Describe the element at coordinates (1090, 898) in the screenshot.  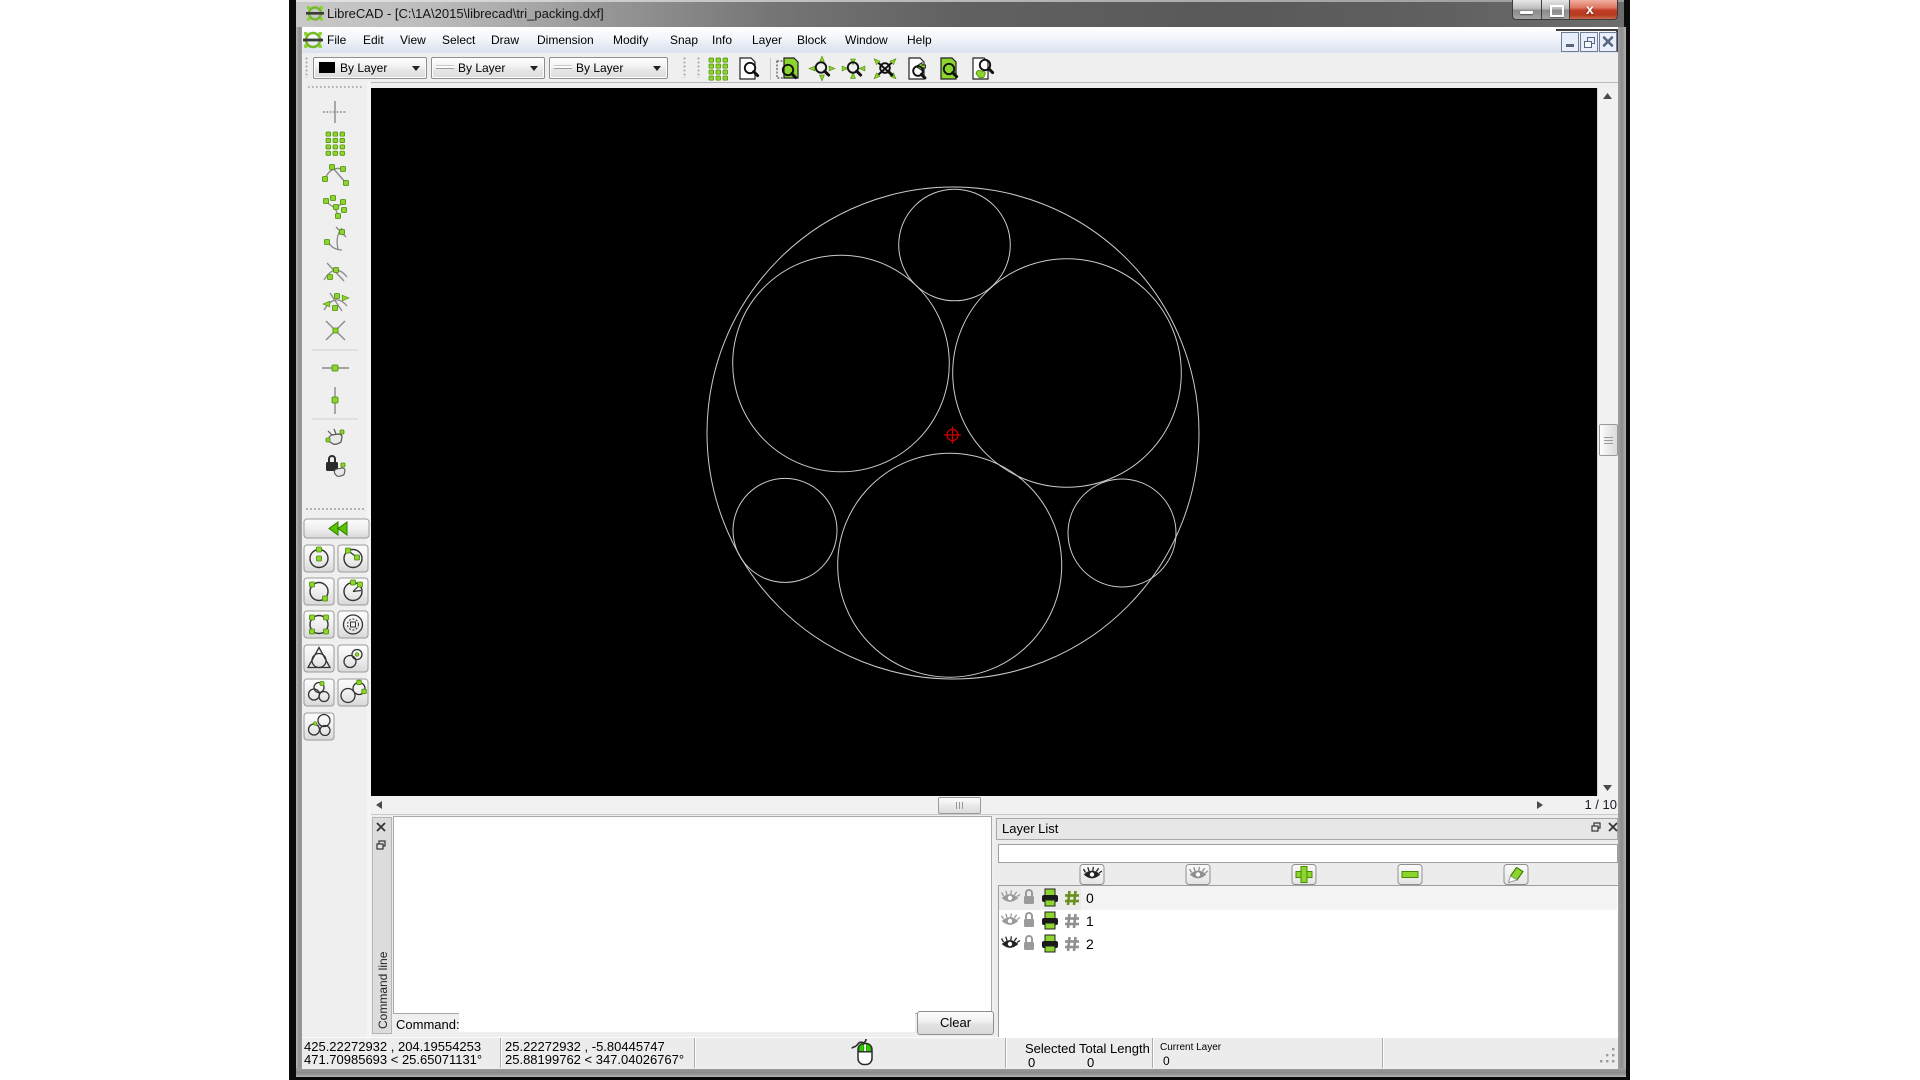
I see `svg-text: 0` at that location.